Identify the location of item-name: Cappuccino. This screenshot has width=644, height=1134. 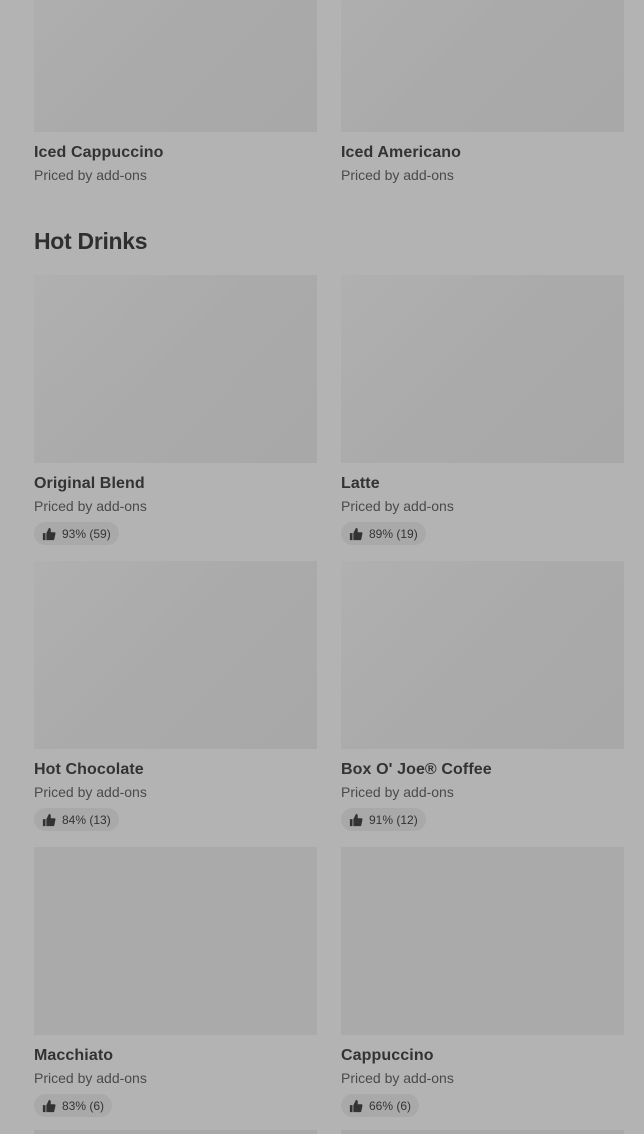
(387, 1055).